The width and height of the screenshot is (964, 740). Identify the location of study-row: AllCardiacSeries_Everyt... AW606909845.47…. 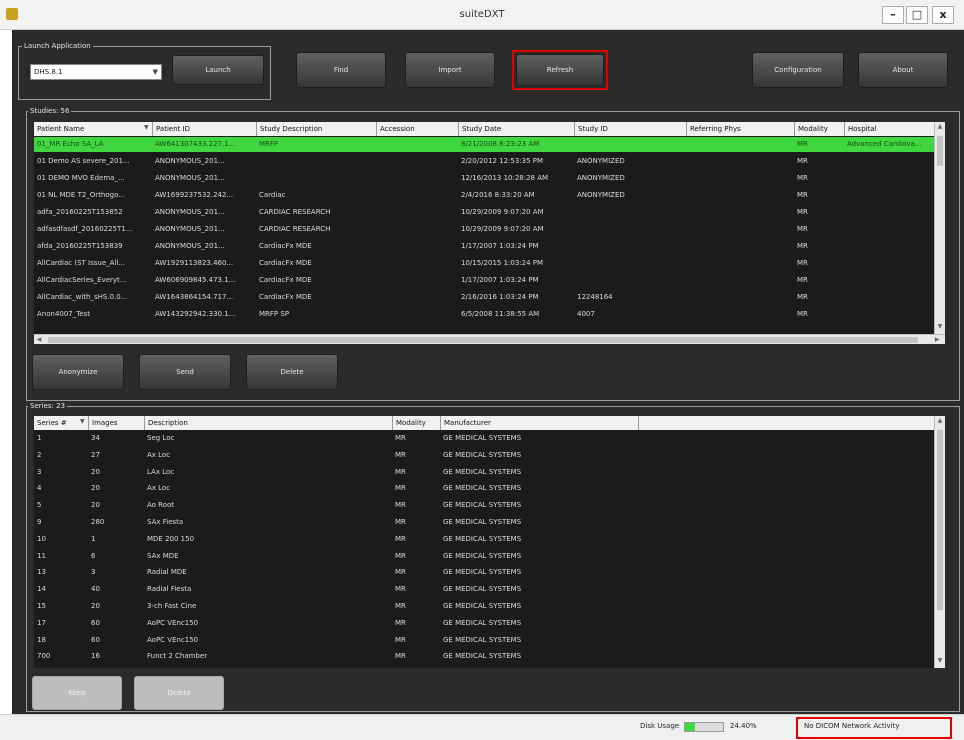
(484, 280).